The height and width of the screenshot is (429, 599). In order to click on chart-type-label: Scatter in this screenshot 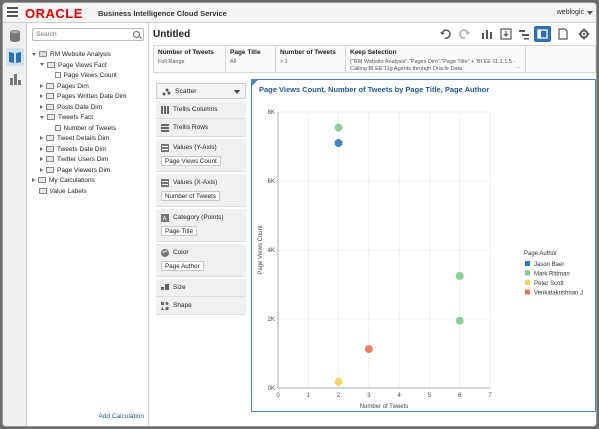, I will do `click(186, 91)`.